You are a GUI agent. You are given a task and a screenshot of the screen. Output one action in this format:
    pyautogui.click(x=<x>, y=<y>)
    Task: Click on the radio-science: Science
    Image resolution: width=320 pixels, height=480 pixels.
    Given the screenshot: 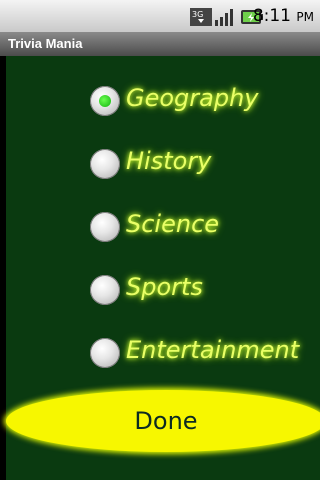 What is the action you would take?
    pyautogui.click(x=205, y=228)
    